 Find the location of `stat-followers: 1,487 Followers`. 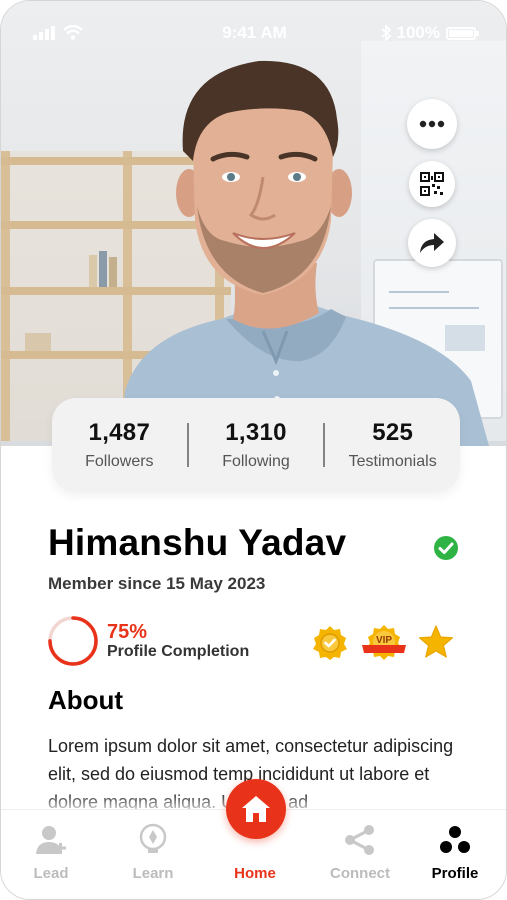

stat-followers: 1,487 Followers is located at coordinates (119, 445).